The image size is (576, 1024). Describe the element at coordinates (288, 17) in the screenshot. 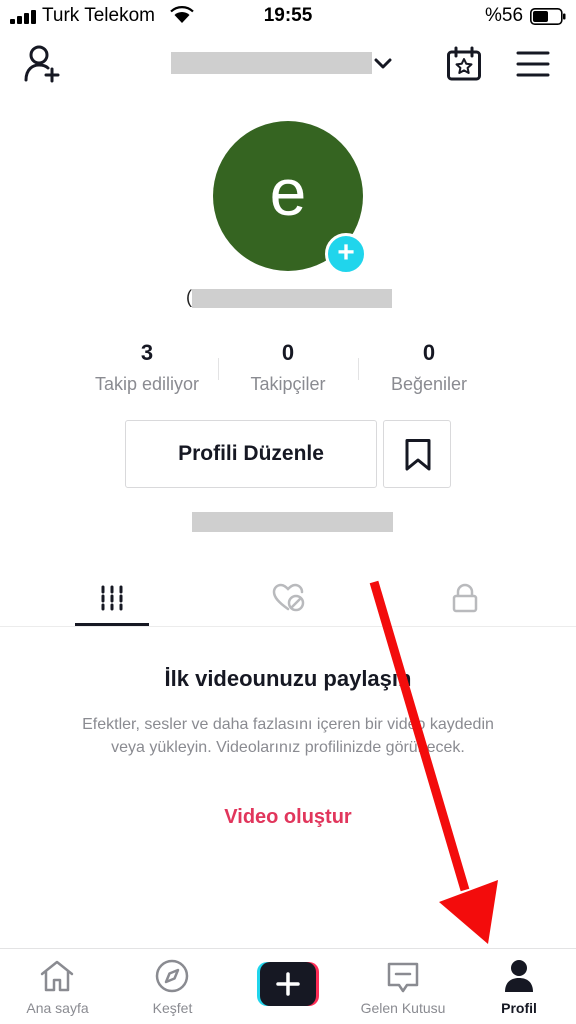

I see `status-bar: Turk Telekom 19:55 %56` at that location.